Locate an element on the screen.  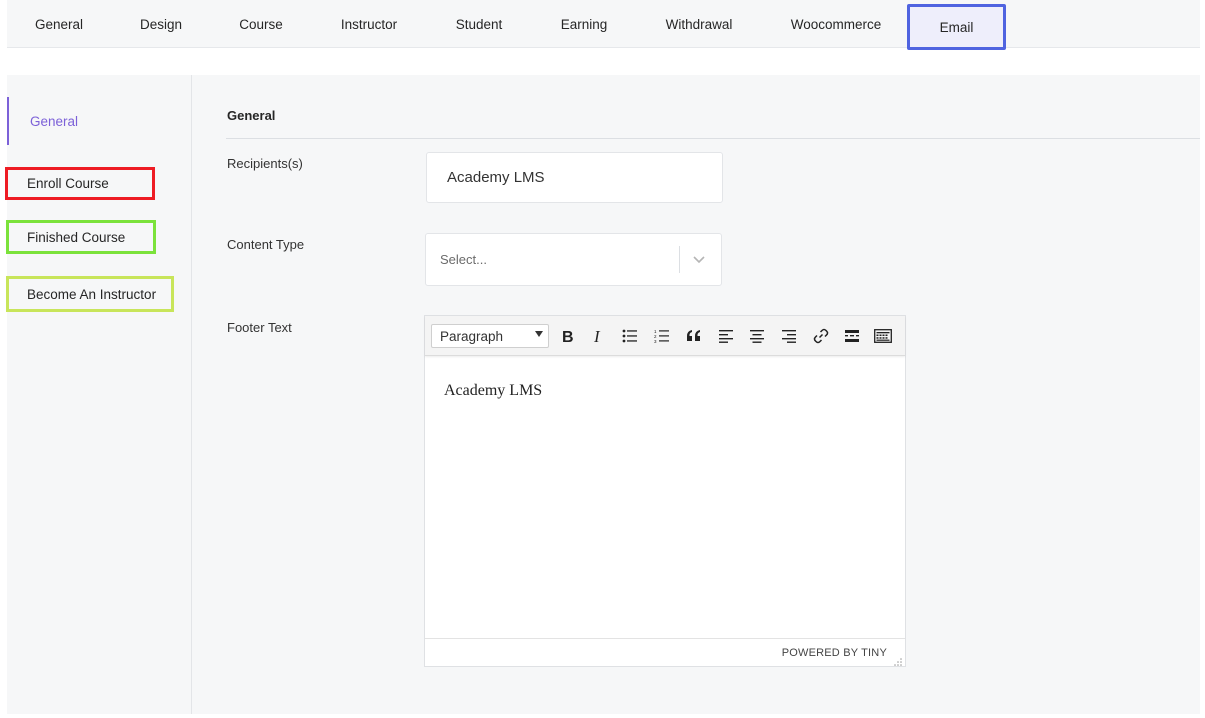
sidebar-item-become-an-instructor: Become An Instructor is located at coordinates (90, 294).